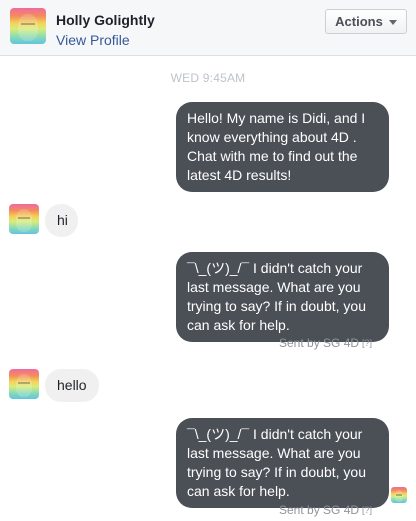  I want to click on view-profile-link: View Profile, so click(93, 40).